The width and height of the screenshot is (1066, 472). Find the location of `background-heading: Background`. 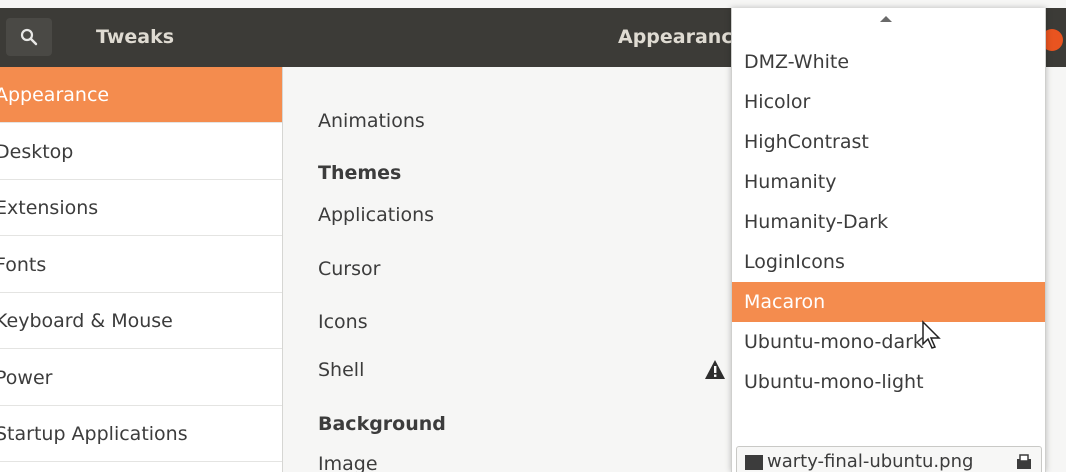

background-heading: Background is located at coordinates (382, 424).